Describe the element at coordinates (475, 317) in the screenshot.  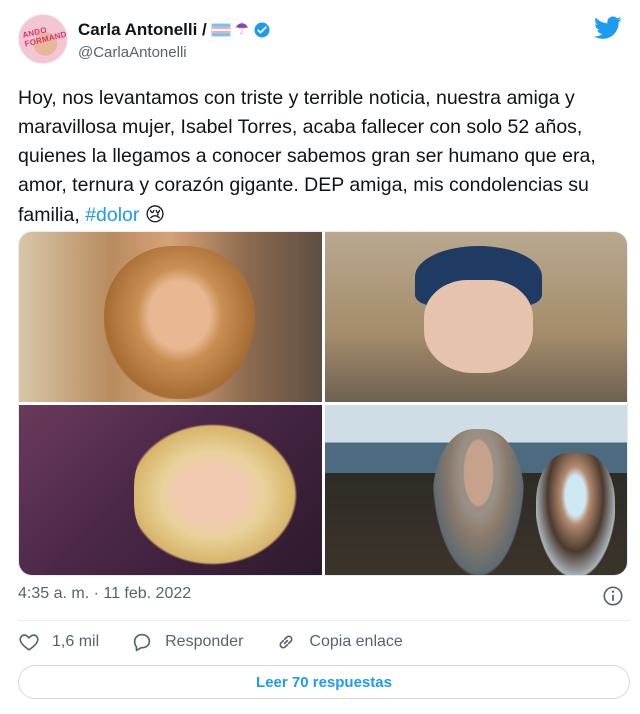
I see `photo-woman-headscarf` at that location.